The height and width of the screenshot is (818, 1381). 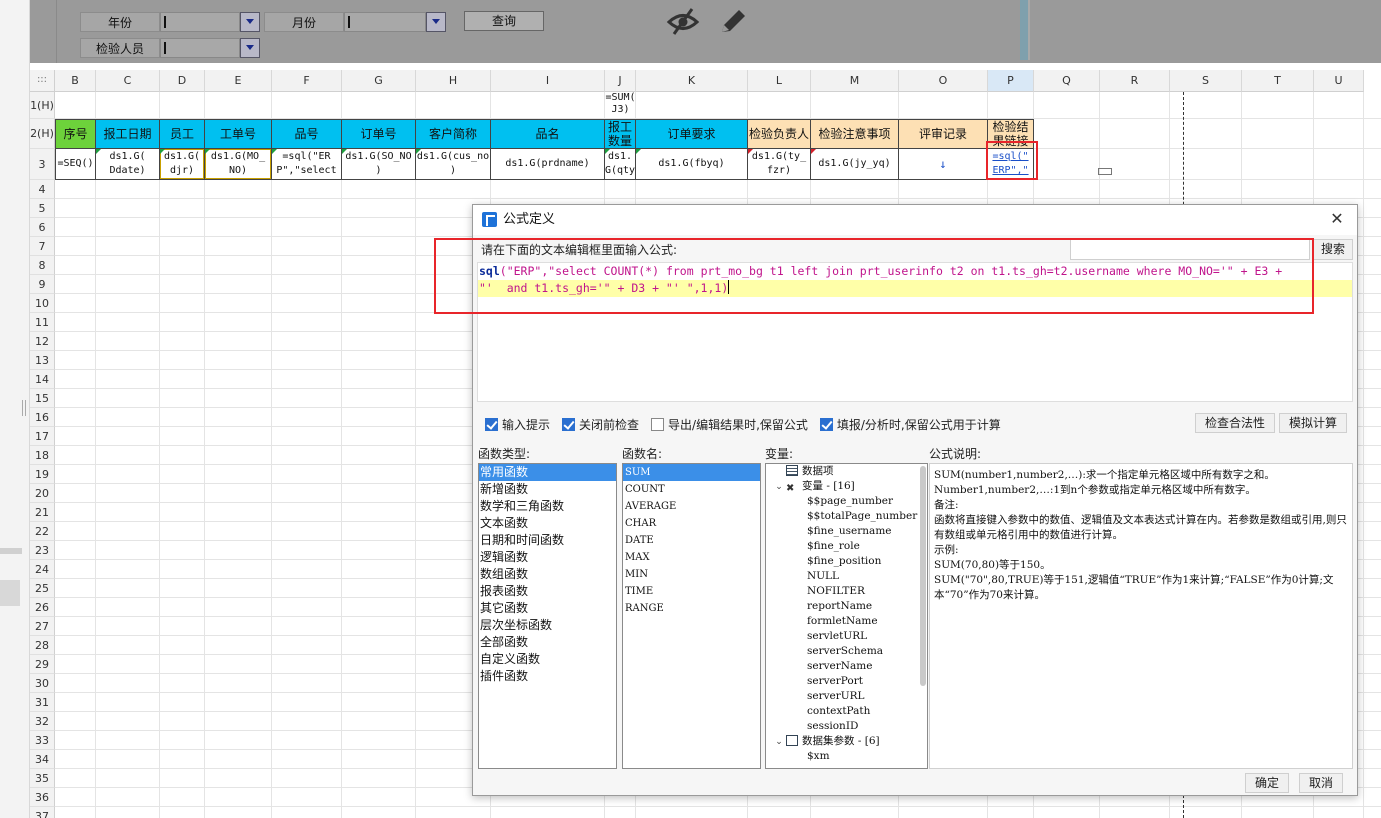 I want to click on header-cell: 品名, so click(x=548, y=134).